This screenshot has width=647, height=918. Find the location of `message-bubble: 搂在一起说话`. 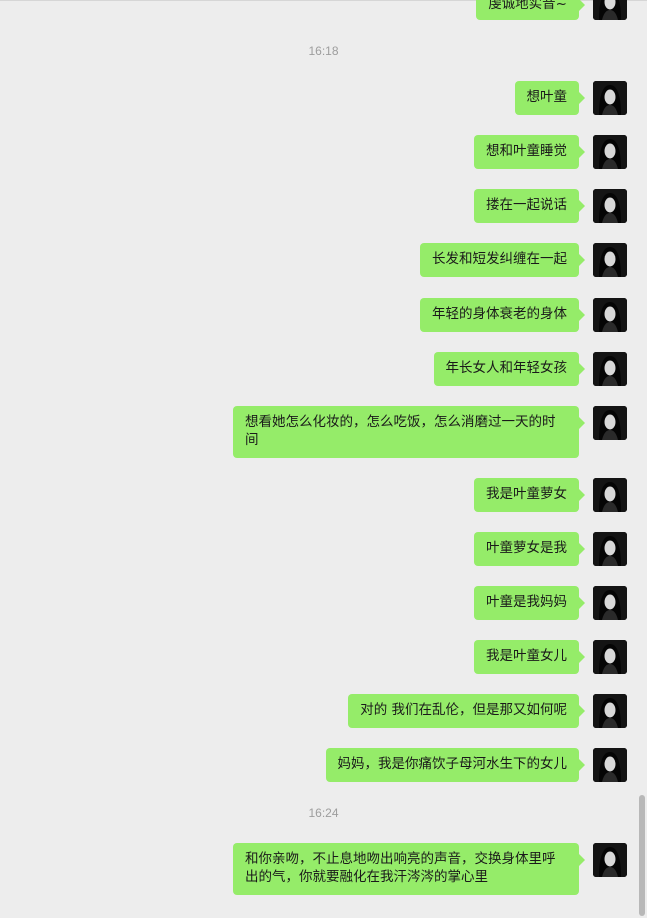

message-bubble: 搂在一起说话 is located at coordinates (529, 206).